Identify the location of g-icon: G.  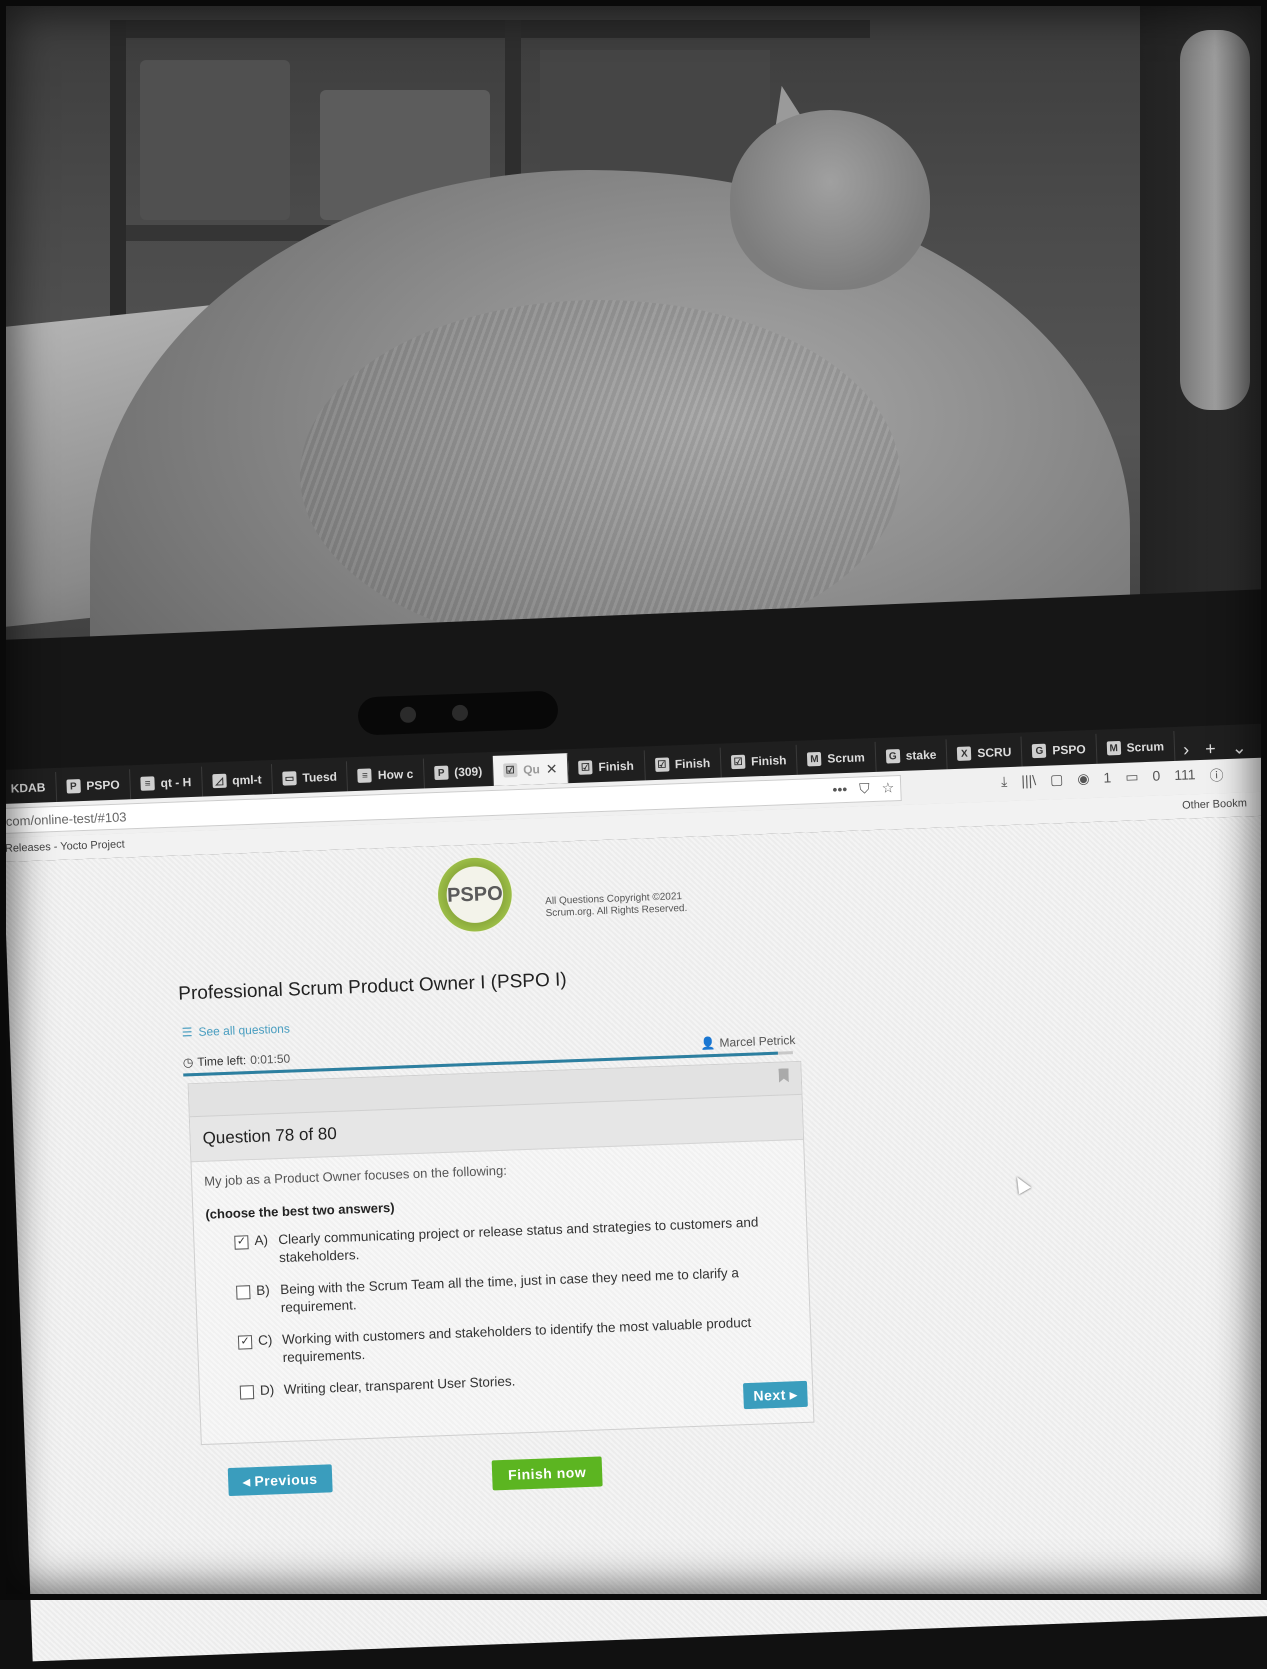
(1039, 751).